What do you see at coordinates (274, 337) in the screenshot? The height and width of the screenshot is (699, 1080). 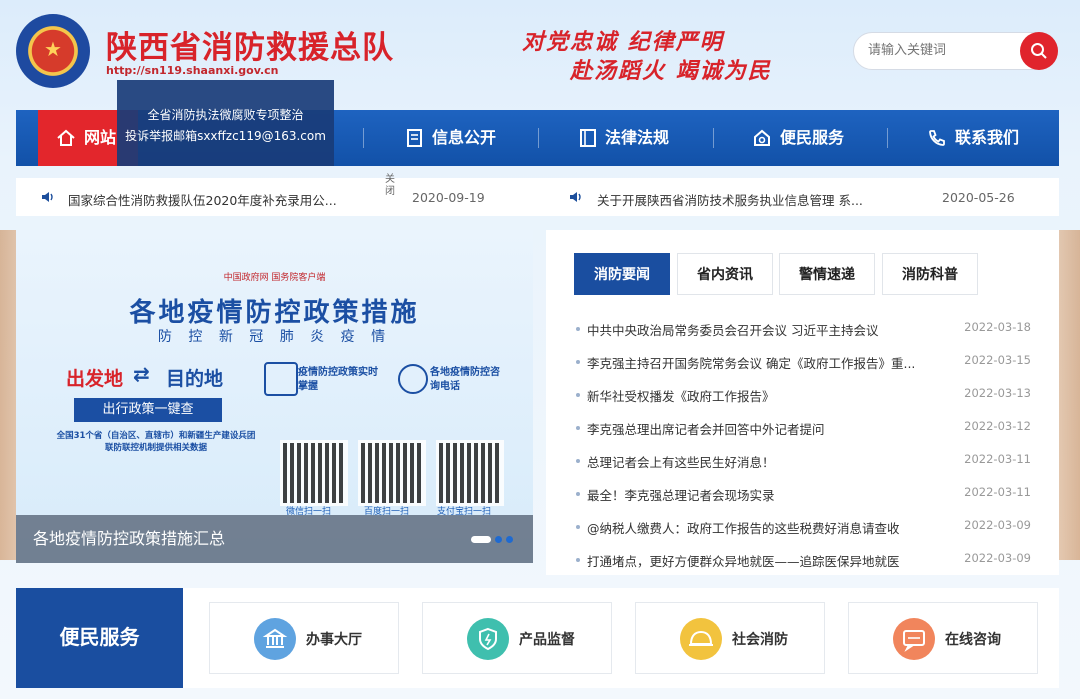 I see `banner-subtitle: 防 控 新 冠 肺 炎 疫 情` at bounding box center [274, 337].